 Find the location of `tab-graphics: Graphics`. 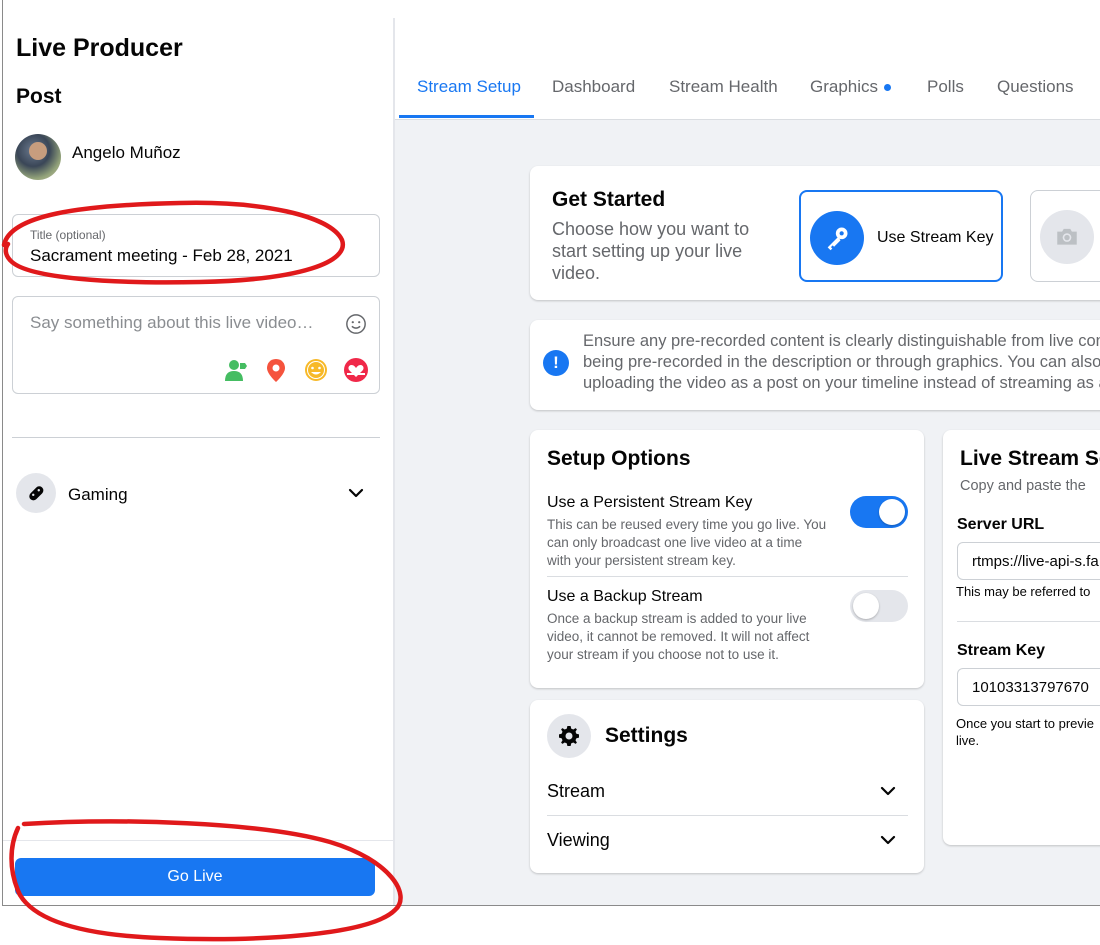

tab-graphics: Graphics is located at coordinates (851, 87).